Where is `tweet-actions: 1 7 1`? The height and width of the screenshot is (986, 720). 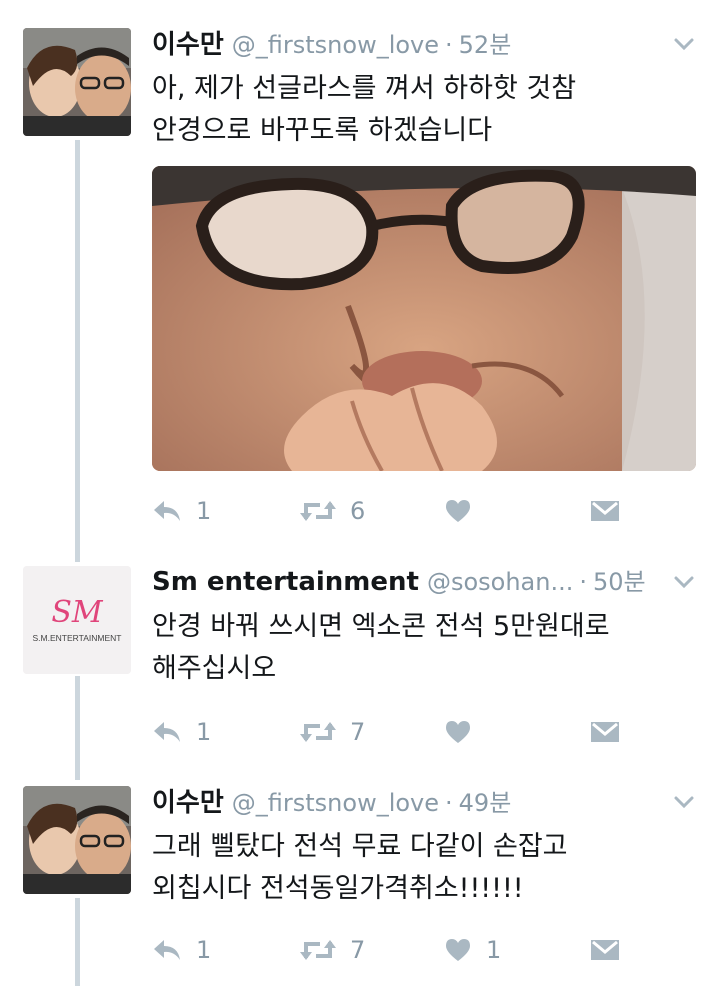 tweet-actions: 1 7 1 is located at coordinates (426, 950).